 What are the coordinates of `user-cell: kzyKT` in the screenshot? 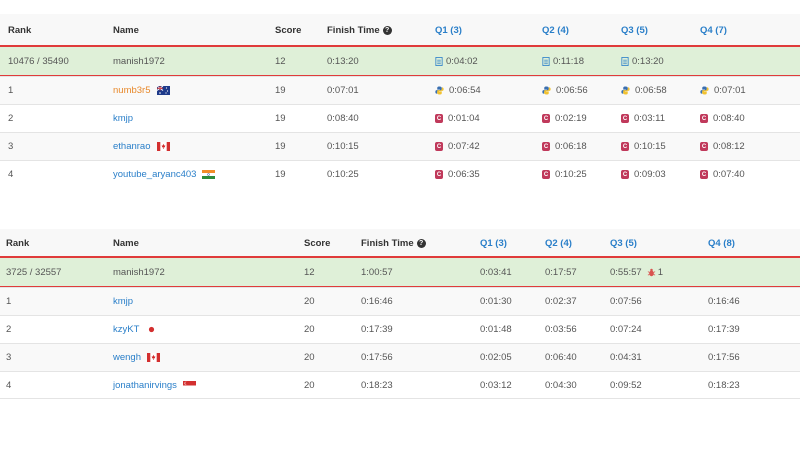 It's located at (136, 329).